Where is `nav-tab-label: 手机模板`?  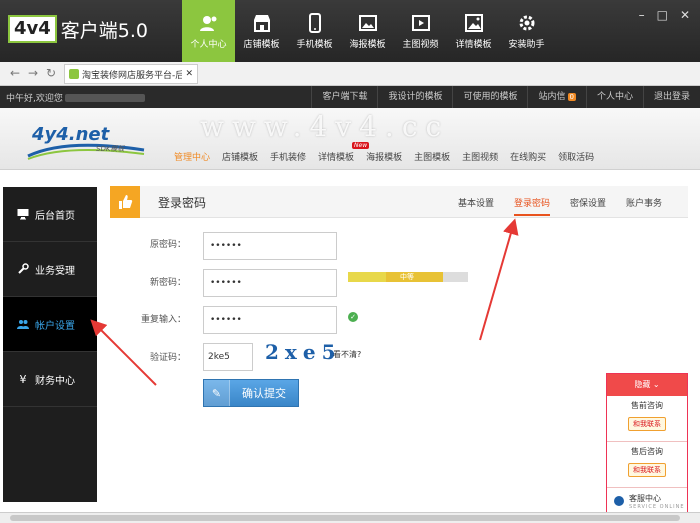
nav-tab-label: 手机模板 is located at coordinates (314, 44).